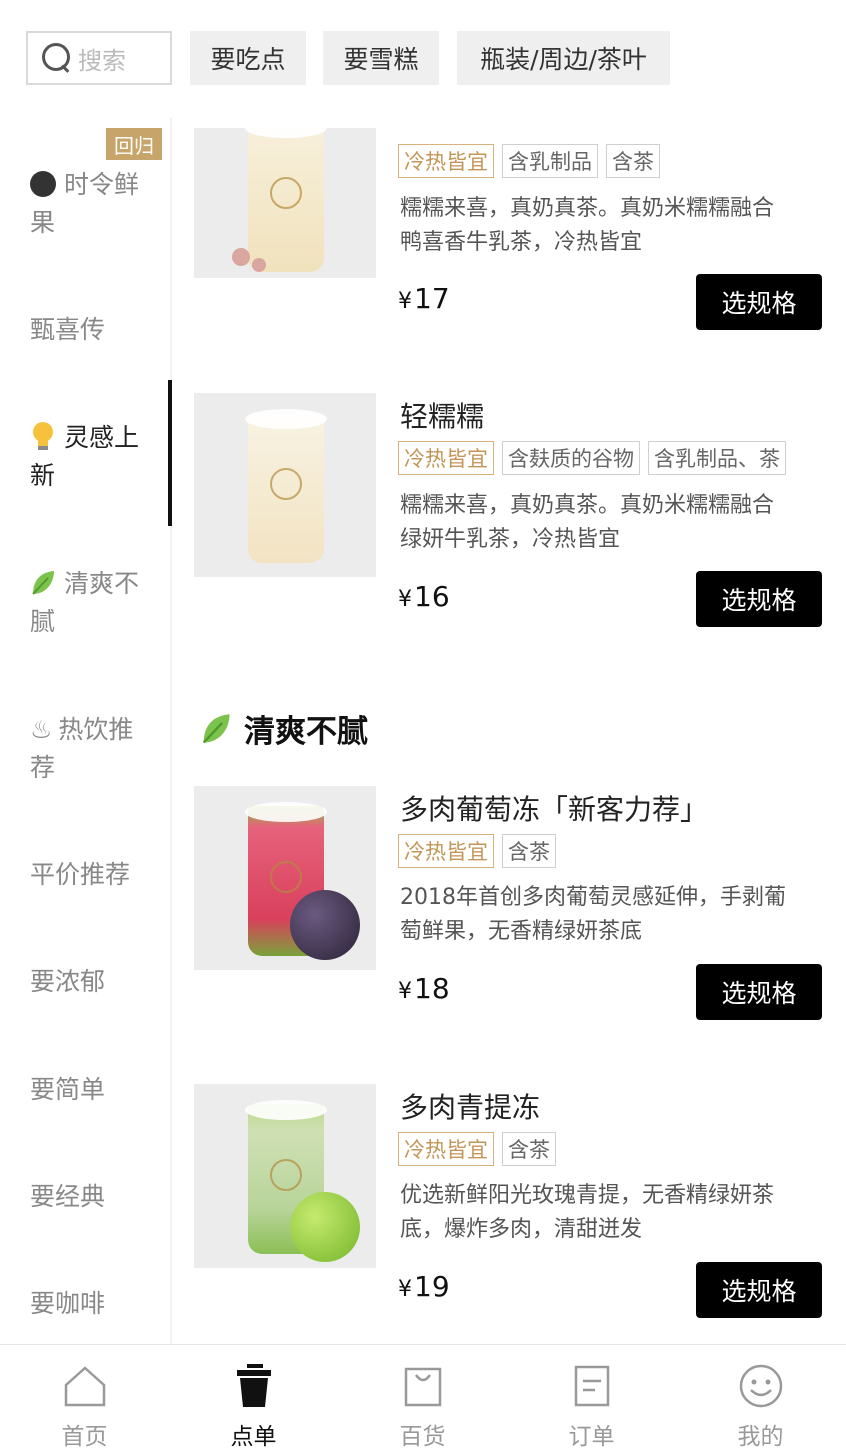  I want to click on product-tags: 冷热皆宜 含乳制品 含茶, so click(529, 161).